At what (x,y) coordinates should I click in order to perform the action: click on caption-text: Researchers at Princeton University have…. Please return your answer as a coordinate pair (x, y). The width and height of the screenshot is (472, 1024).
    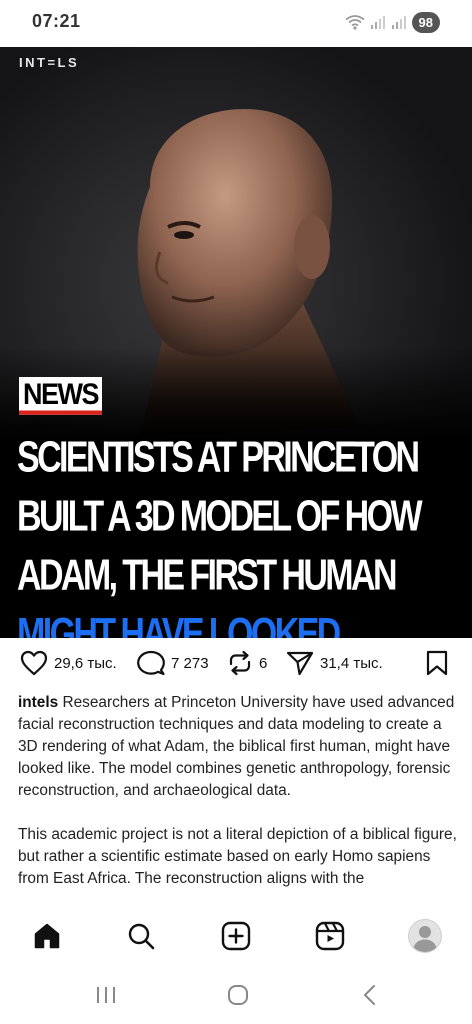
    Looking at the image, I should click on (236, 746).